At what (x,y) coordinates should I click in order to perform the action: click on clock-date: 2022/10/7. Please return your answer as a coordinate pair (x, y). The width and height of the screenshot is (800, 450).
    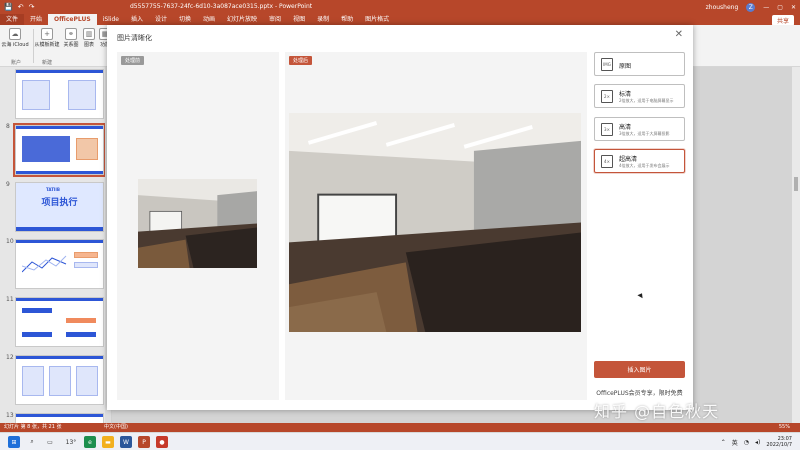
    Looking at the image, I should click on (779, 445).